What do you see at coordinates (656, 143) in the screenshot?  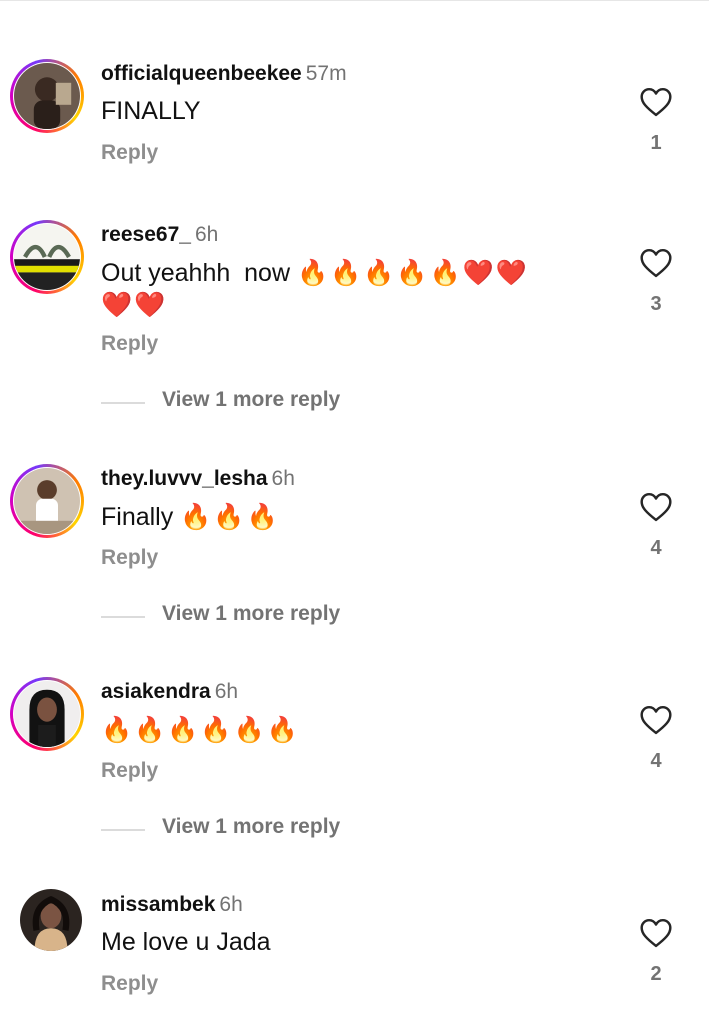 I see `like-count: 1` at bounding box center [656, 143].